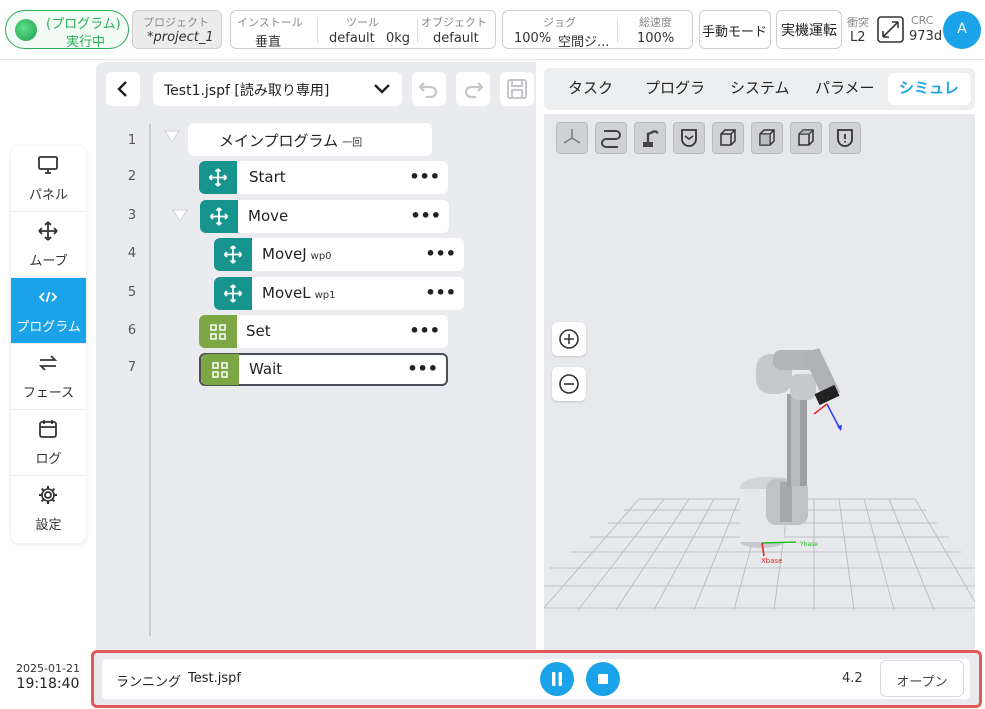 The image size is (985, 709). I want to click on run-status-line1: (プログラム), so click(83, 24).